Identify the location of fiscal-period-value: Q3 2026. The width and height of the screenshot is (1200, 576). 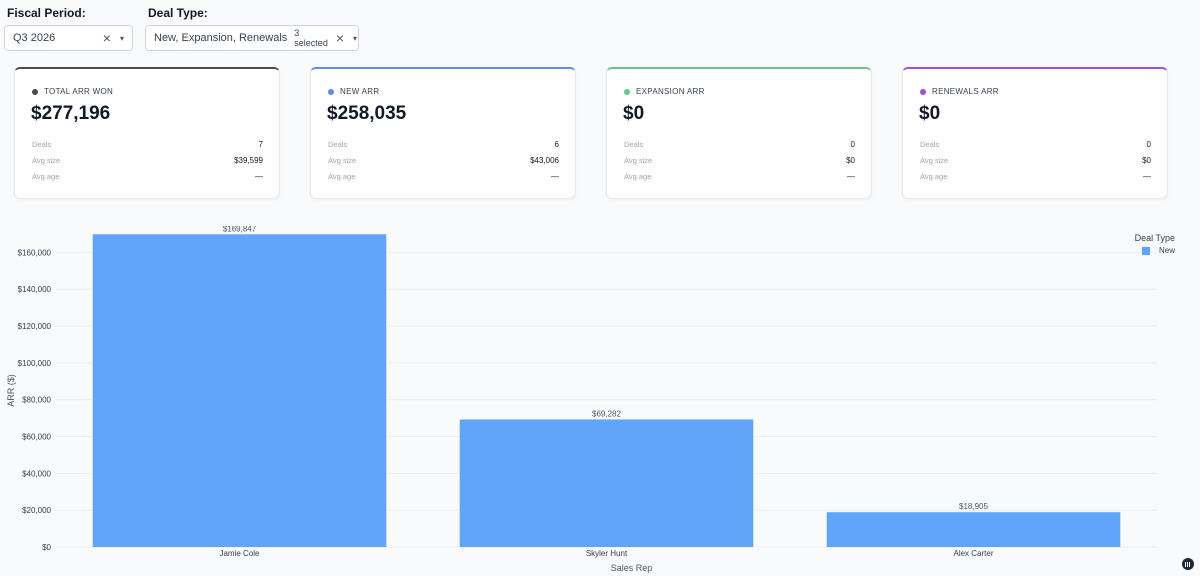
(34, 38).